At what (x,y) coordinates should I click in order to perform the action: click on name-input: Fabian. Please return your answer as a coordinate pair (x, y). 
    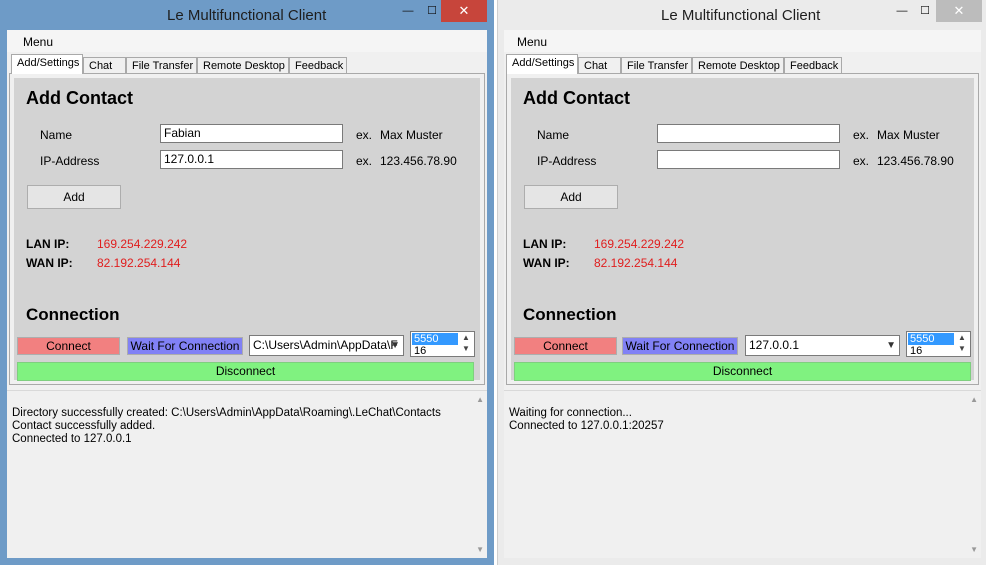
    Looking at the image, I should click on (251, 133).